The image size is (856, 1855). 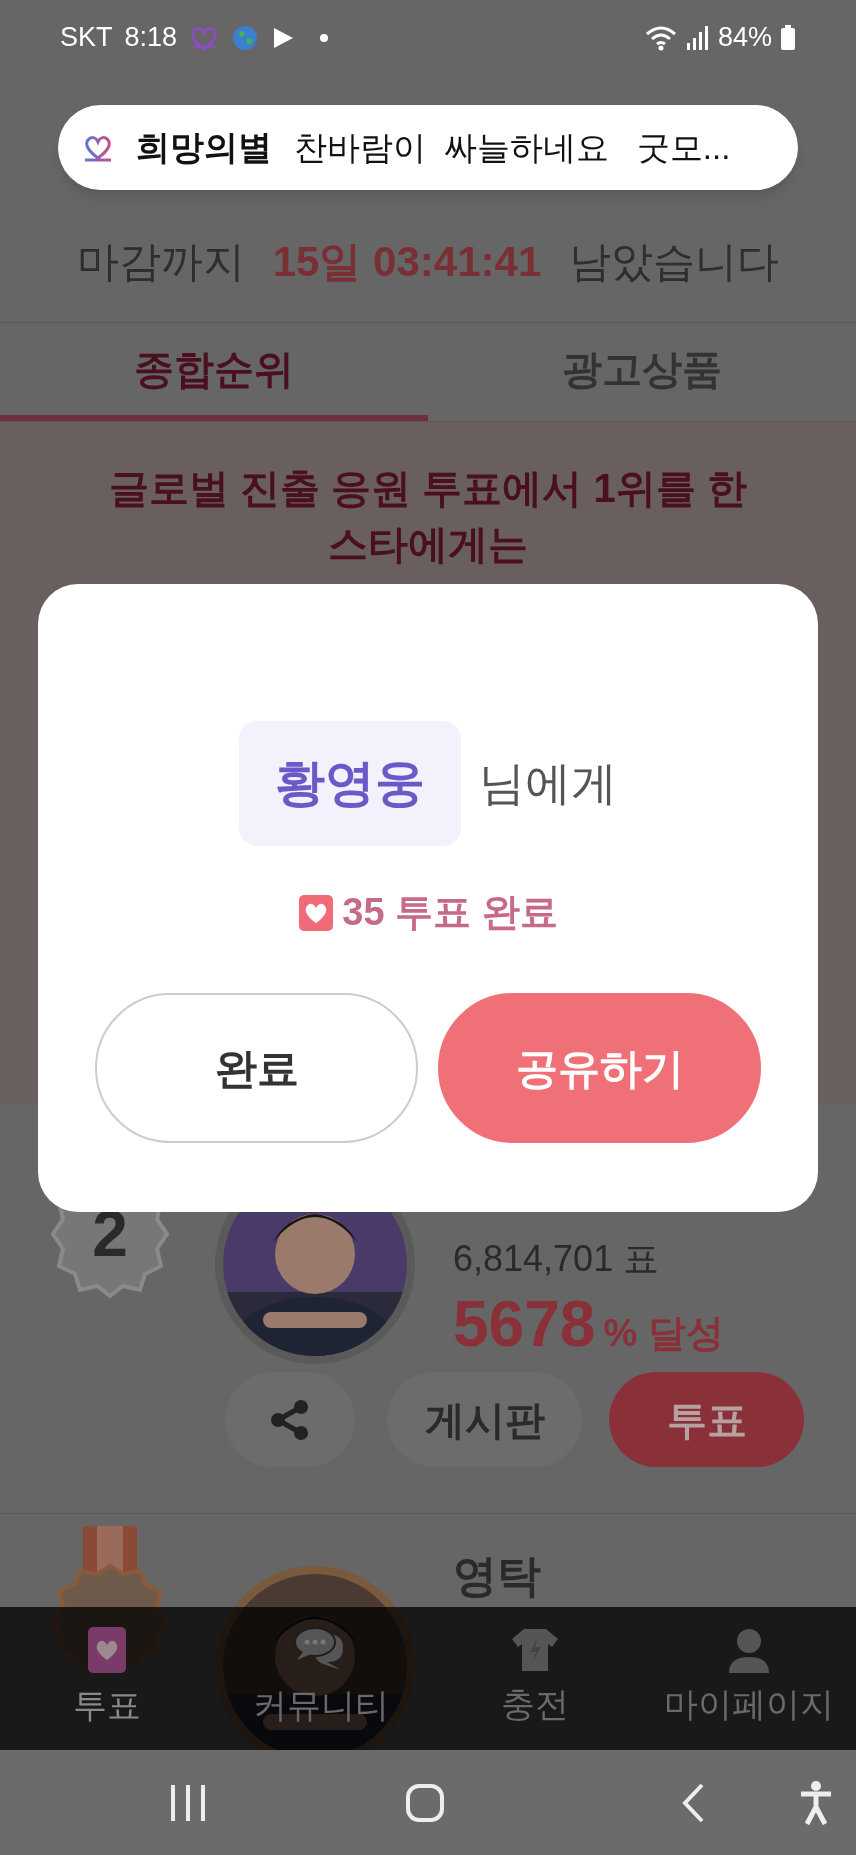 What do you see at coordinates (706, 1419) in the screenshot?
I see `vote-button: 투표` at bounding box center [706, 1419].